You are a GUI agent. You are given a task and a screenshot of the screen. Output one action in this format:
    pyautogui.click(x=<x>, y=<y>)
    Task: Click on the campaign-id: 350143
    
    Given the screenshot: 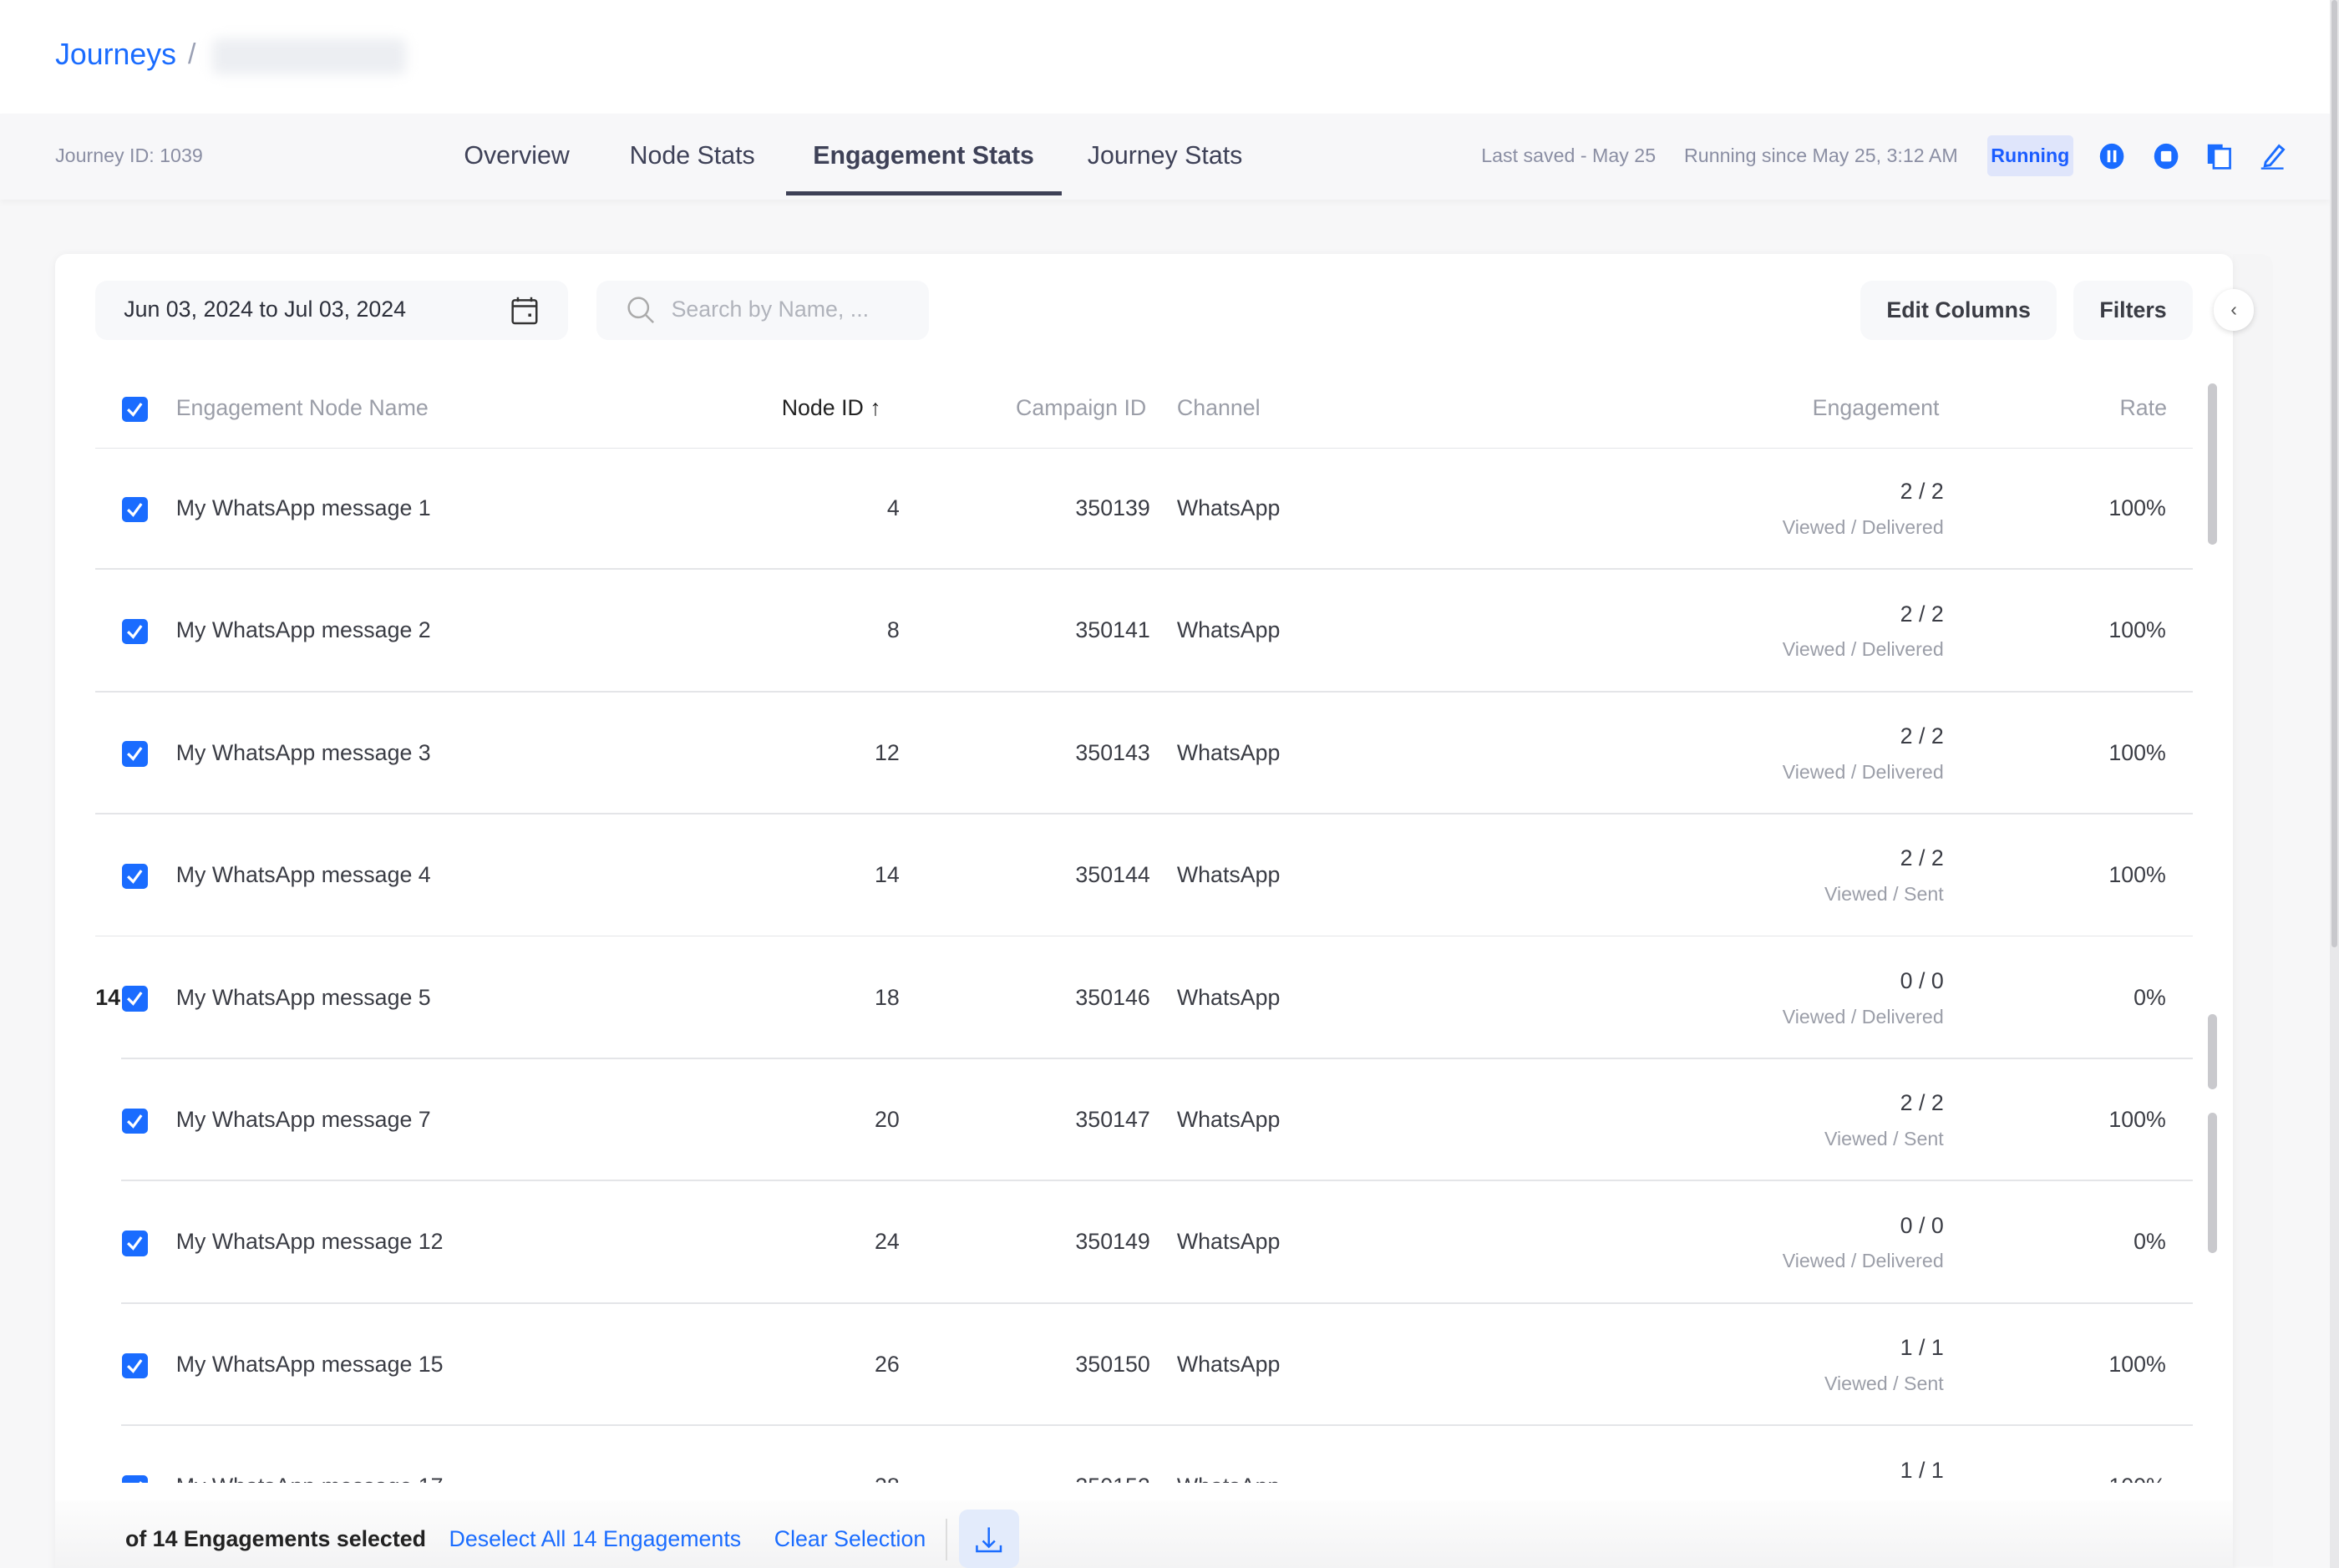 What is the action you would take?
    pyautogui.click(x=1112, y=752)
    